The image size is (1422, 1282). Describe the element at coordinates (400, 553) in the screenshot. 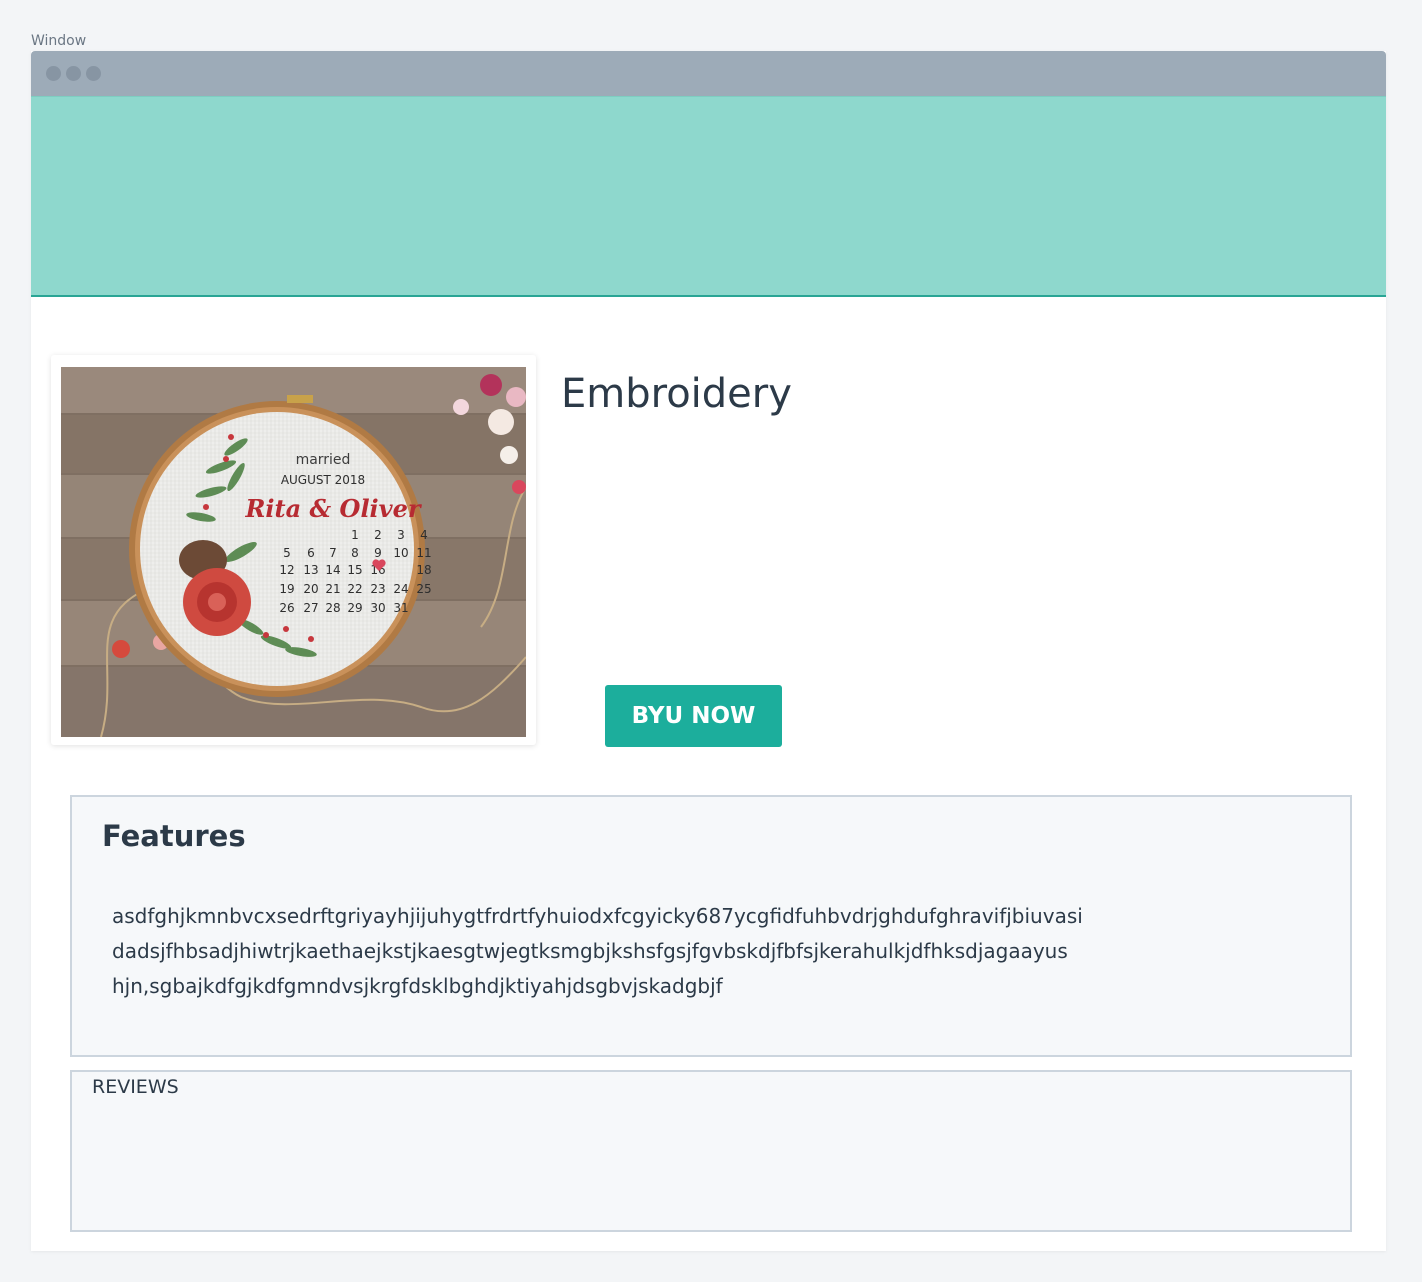

I see `calendar-day: 10` at that location.